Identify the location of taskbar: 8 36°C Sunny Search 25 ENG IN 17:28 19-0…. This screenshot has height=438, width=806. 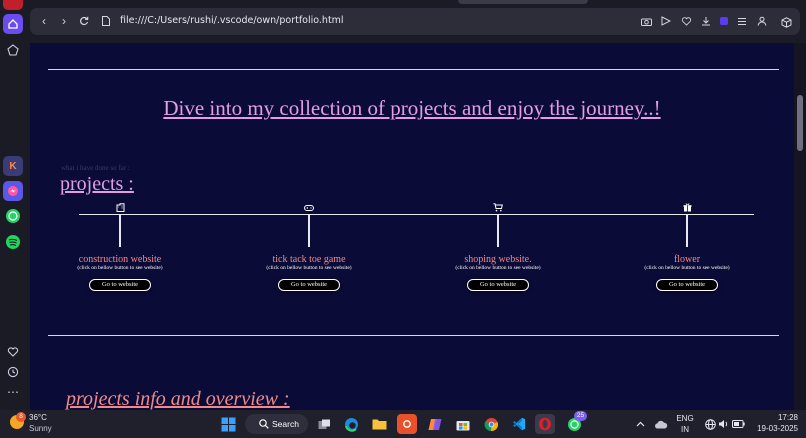
(403, 424).